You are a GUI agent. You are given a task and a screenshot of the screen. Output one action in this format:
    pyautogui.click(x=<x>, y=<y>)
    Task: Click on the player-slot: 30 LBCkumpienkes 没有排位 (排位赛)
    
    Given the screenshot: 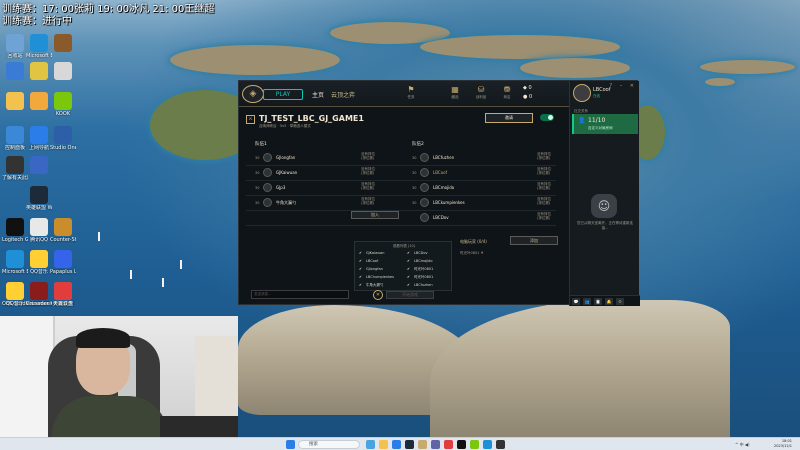 What is the action you would take?
    pyautogui.click(x=487, y=202)
    